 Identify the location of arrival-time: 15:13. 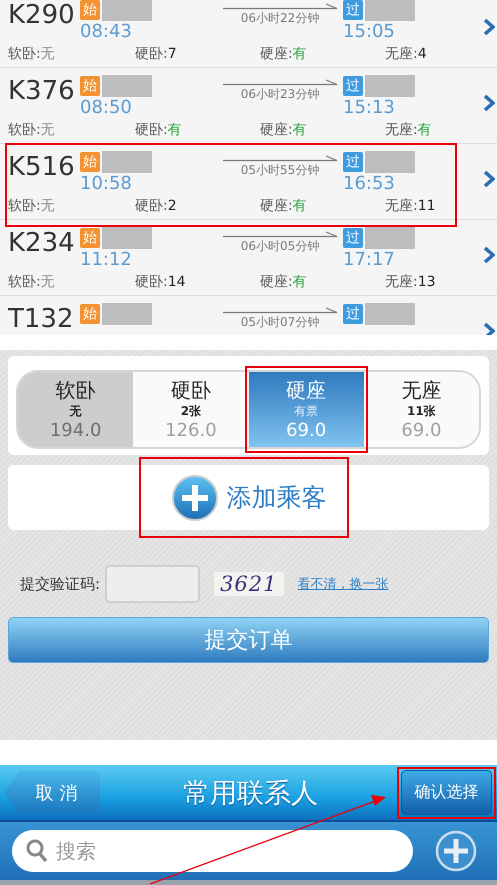
(369, 108).